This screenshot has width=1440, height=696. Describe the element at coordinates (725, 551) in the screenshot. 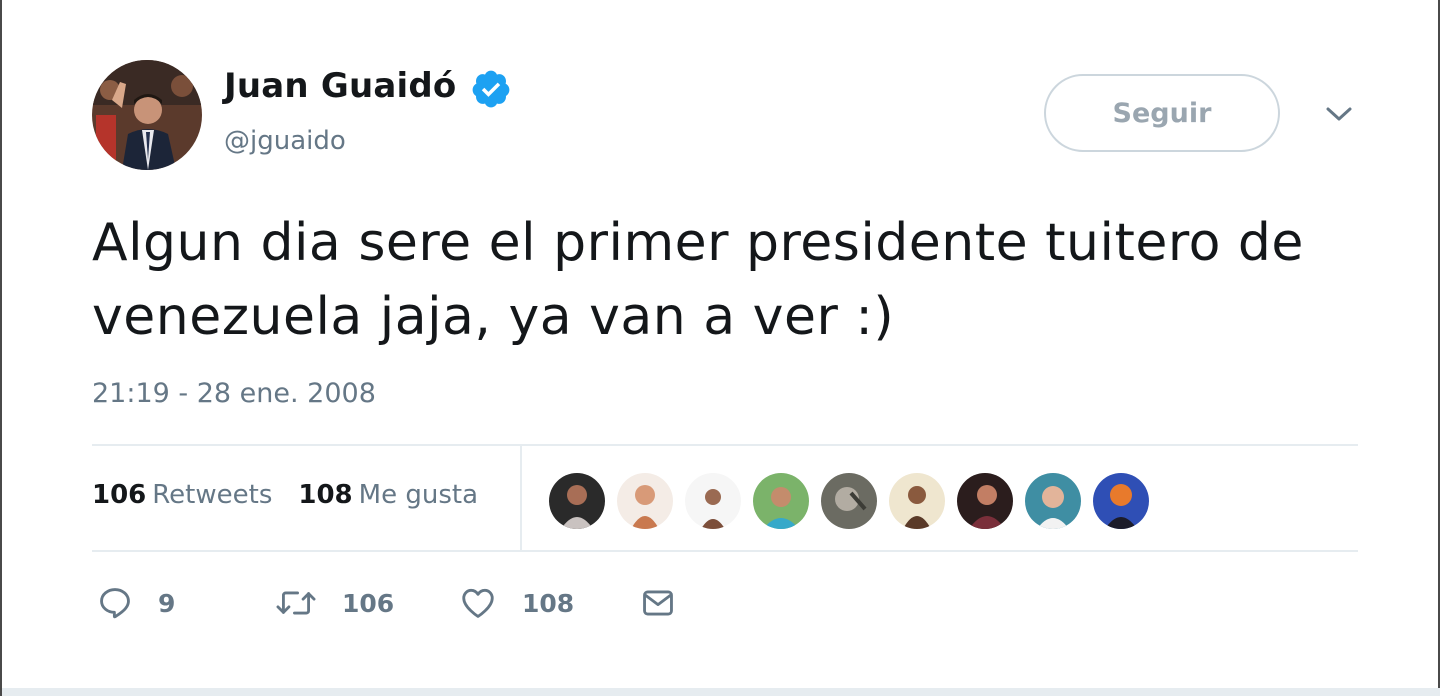

I see `stats-bottom-divider` at that location.